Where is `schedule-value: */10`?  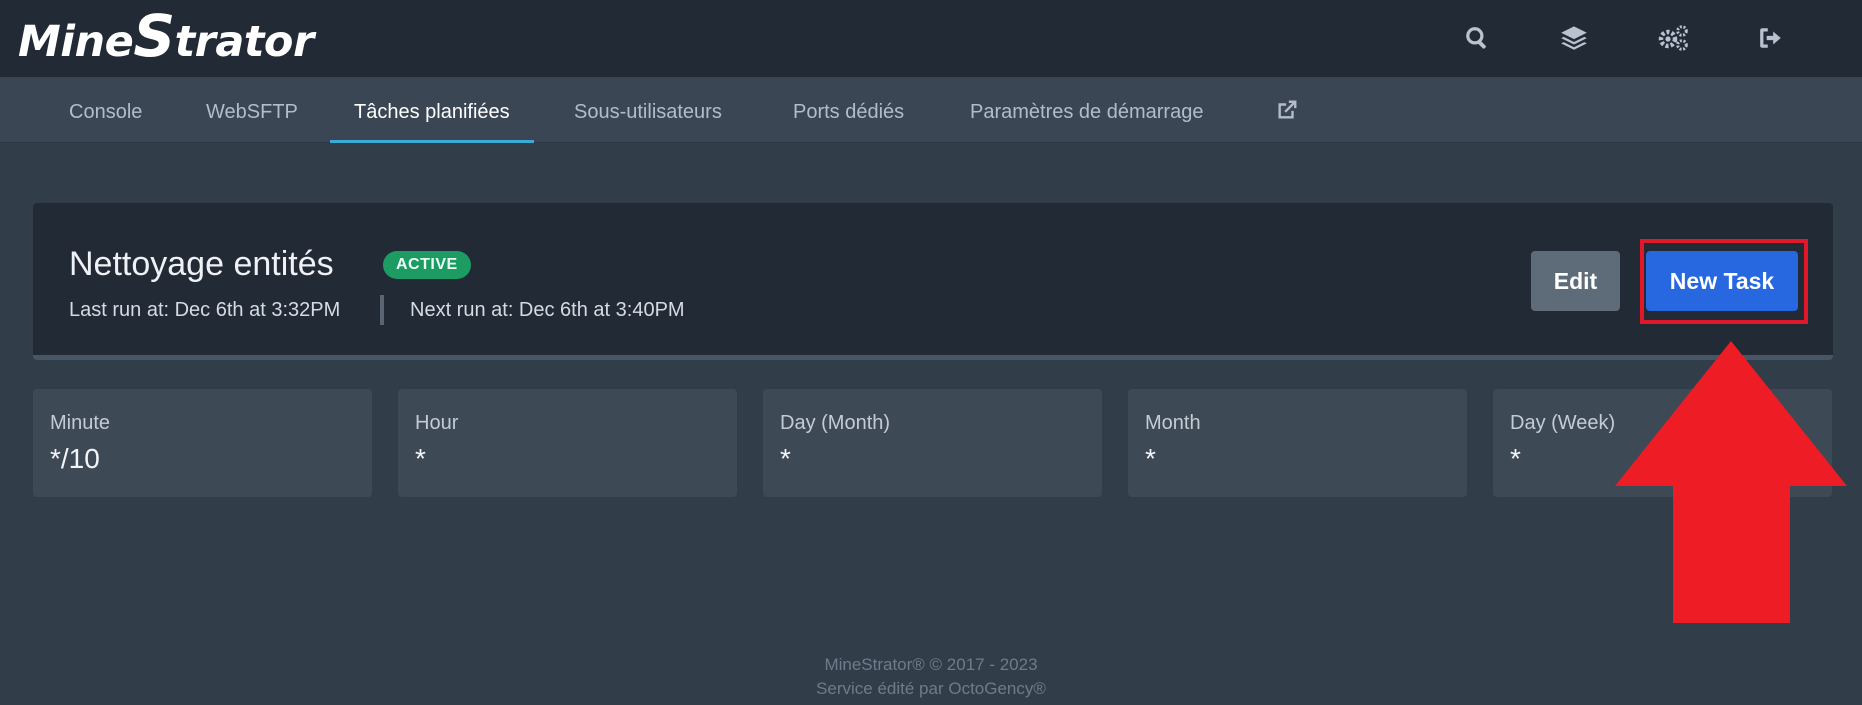
schedule-value: */10 is located at coordinates (75, 458).